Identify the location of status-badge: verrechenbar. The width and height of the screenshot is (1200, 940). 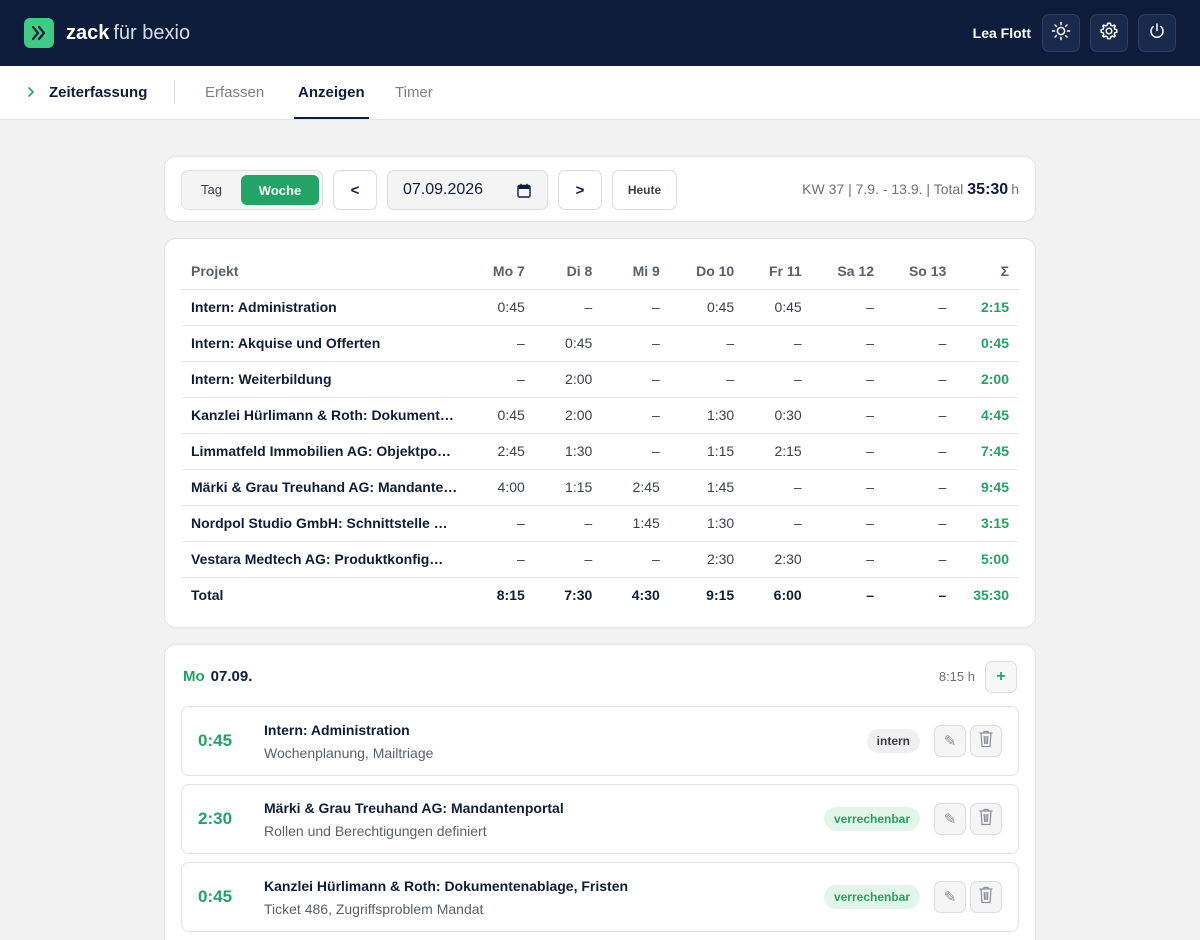
(871, 819).